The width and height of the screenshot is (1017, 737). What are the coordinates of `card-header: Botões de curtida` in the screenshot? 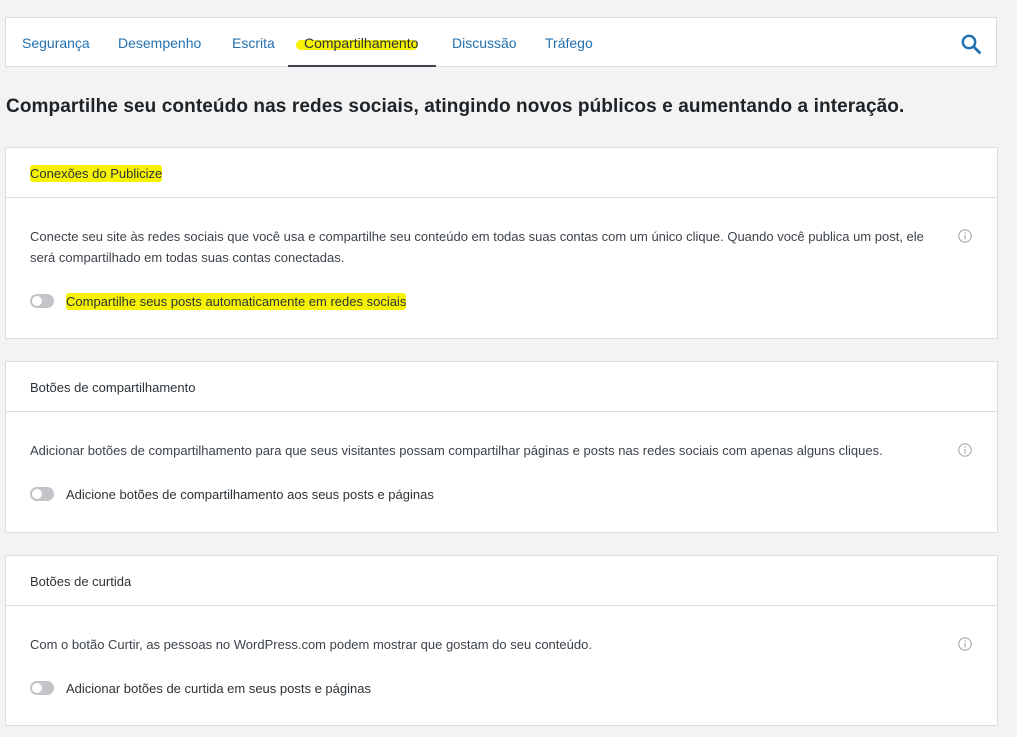 It's located at (501, 581).